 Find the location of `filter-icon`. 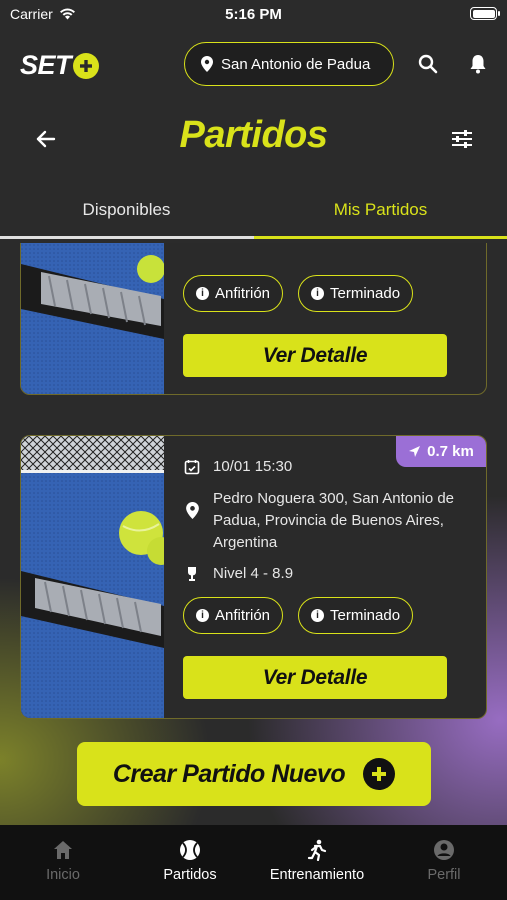

filter-icon is located at coordinates (462, 139).